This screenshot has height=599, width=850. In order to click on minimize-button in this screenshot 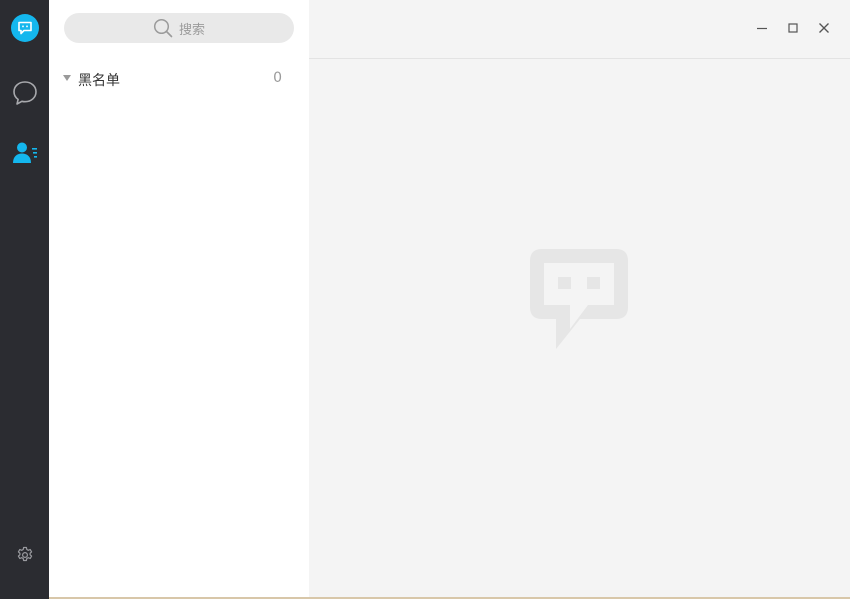, I will do `click(762, 28)`.